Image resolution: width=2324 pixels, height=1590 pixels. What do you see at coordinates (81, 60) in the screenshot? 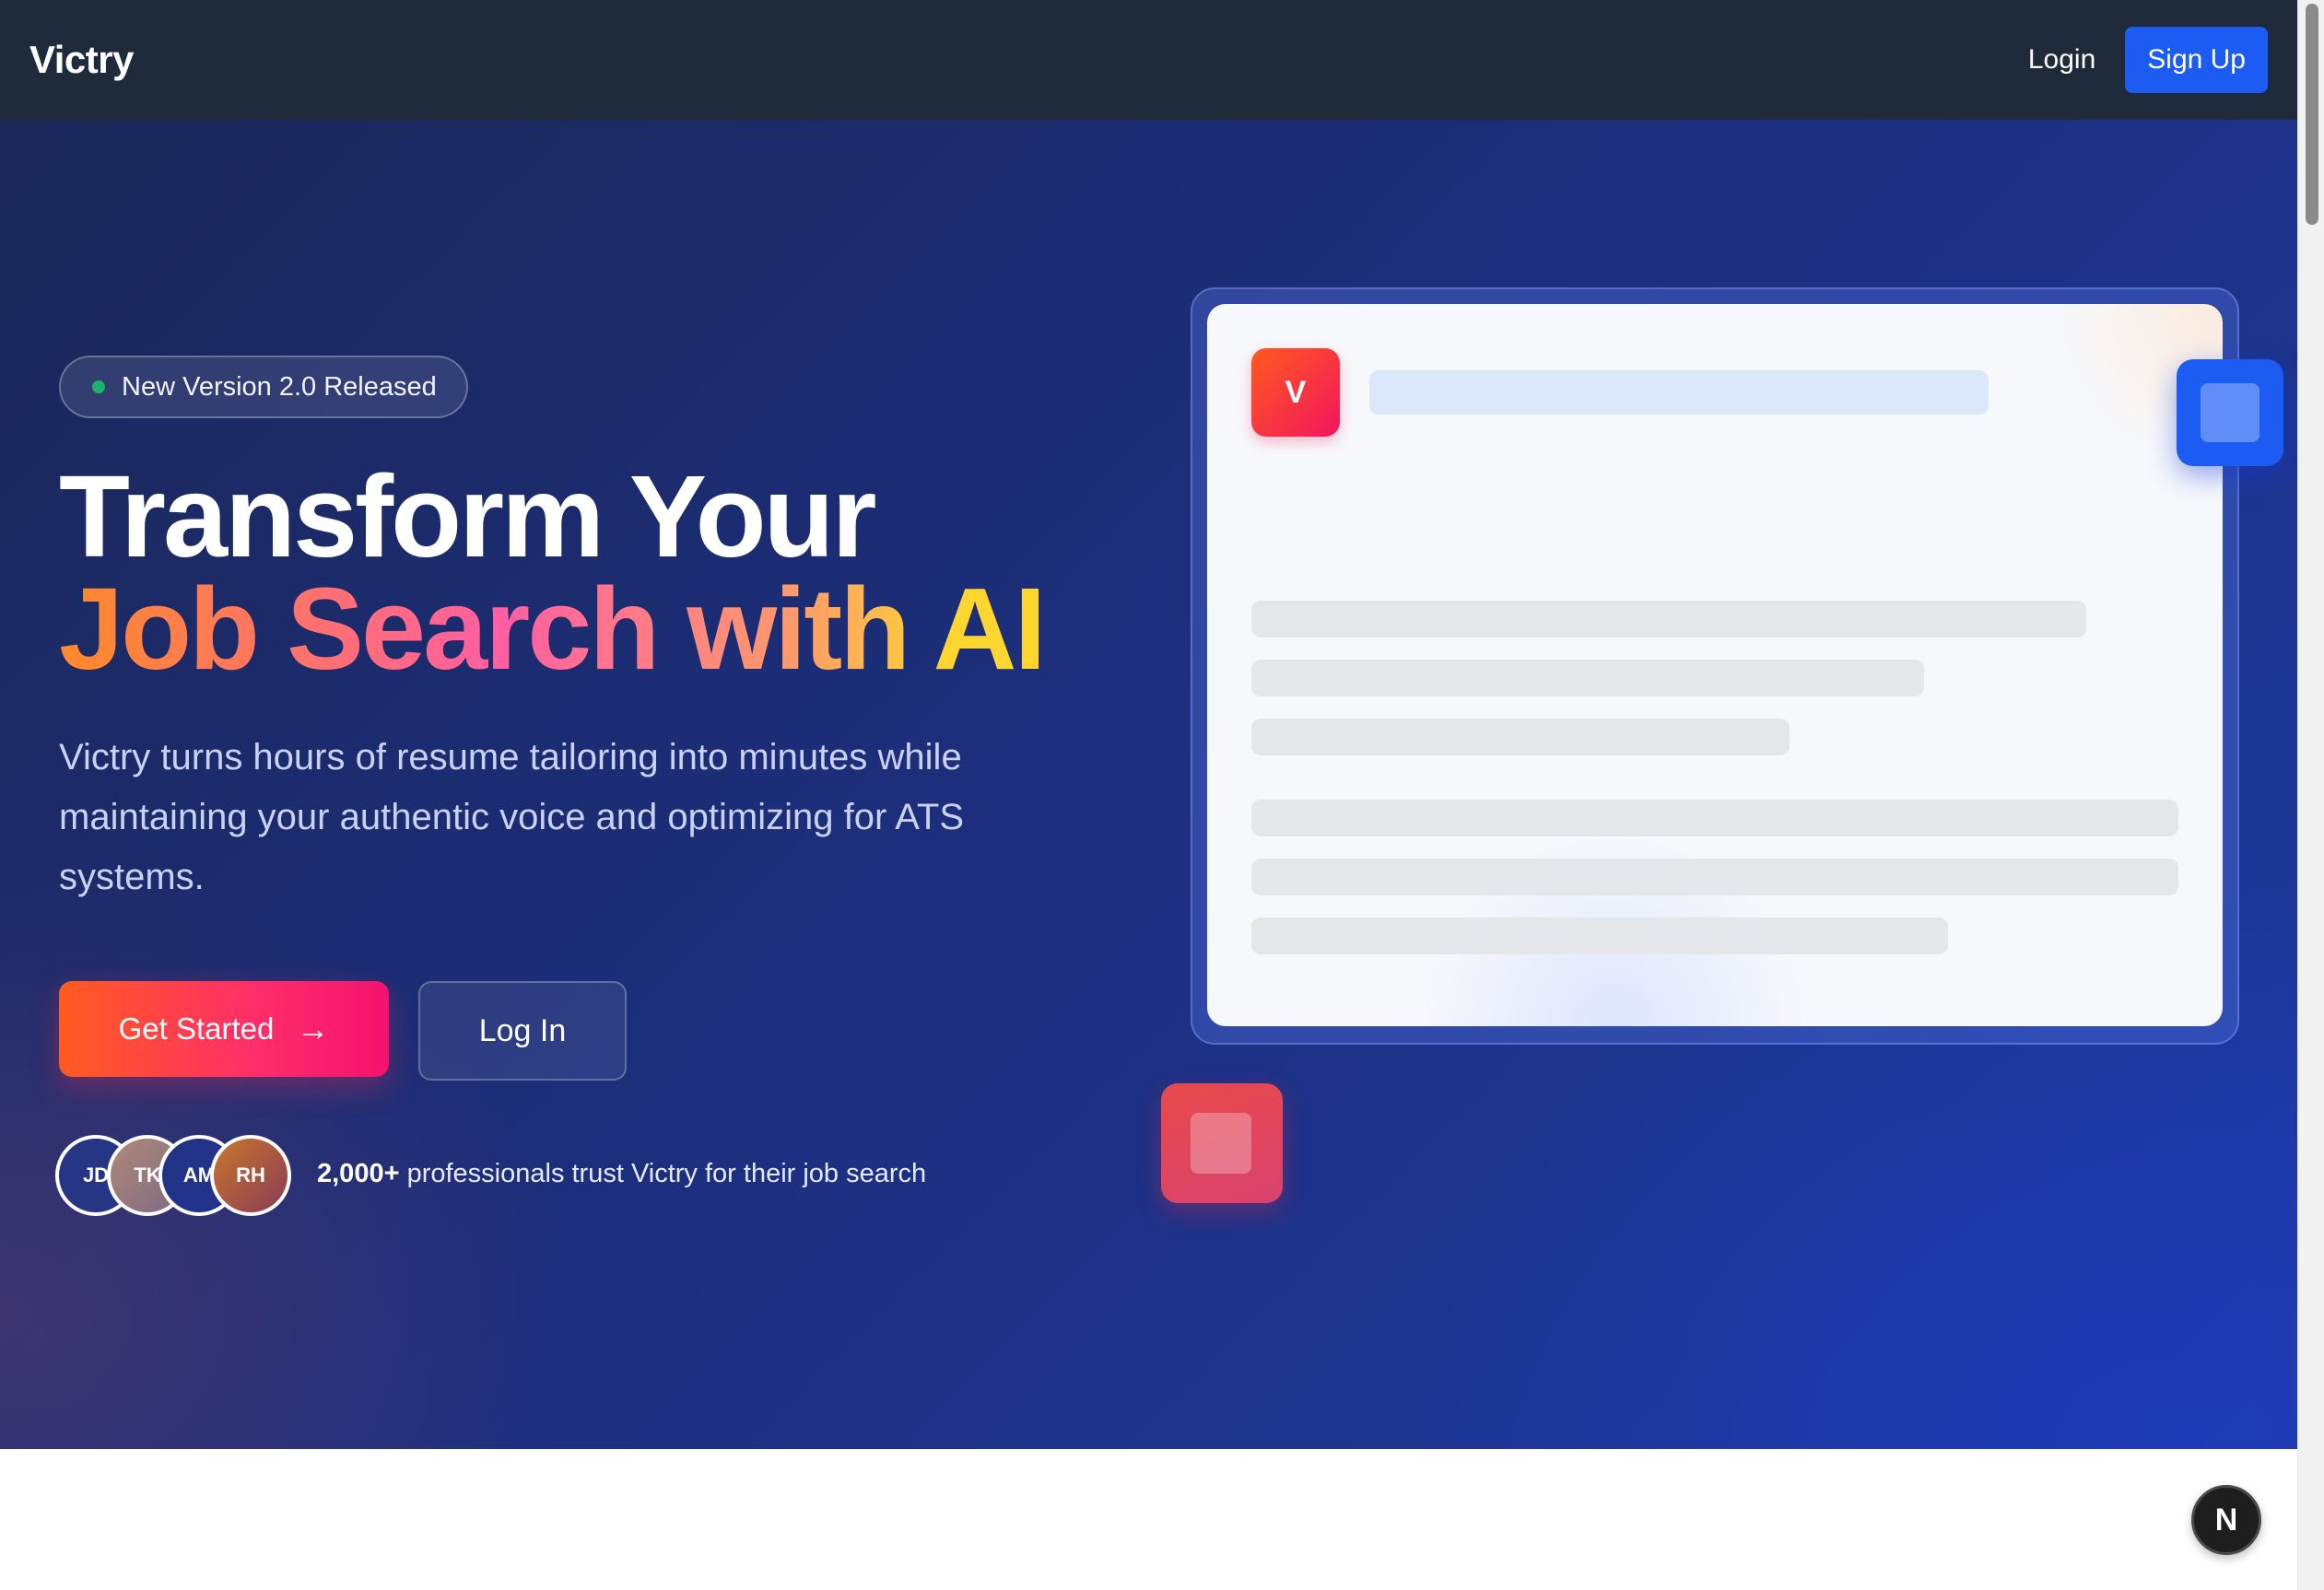
I see `brand-logo: Victry` at bounding box center [81, 60].